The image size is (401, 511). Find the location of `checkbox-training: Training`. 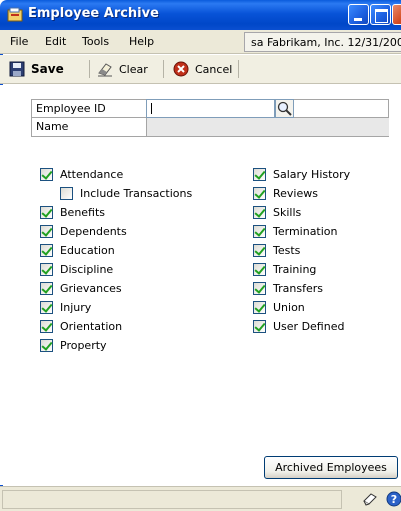

checkbox-training: Training is located at coordinates (284, 269).